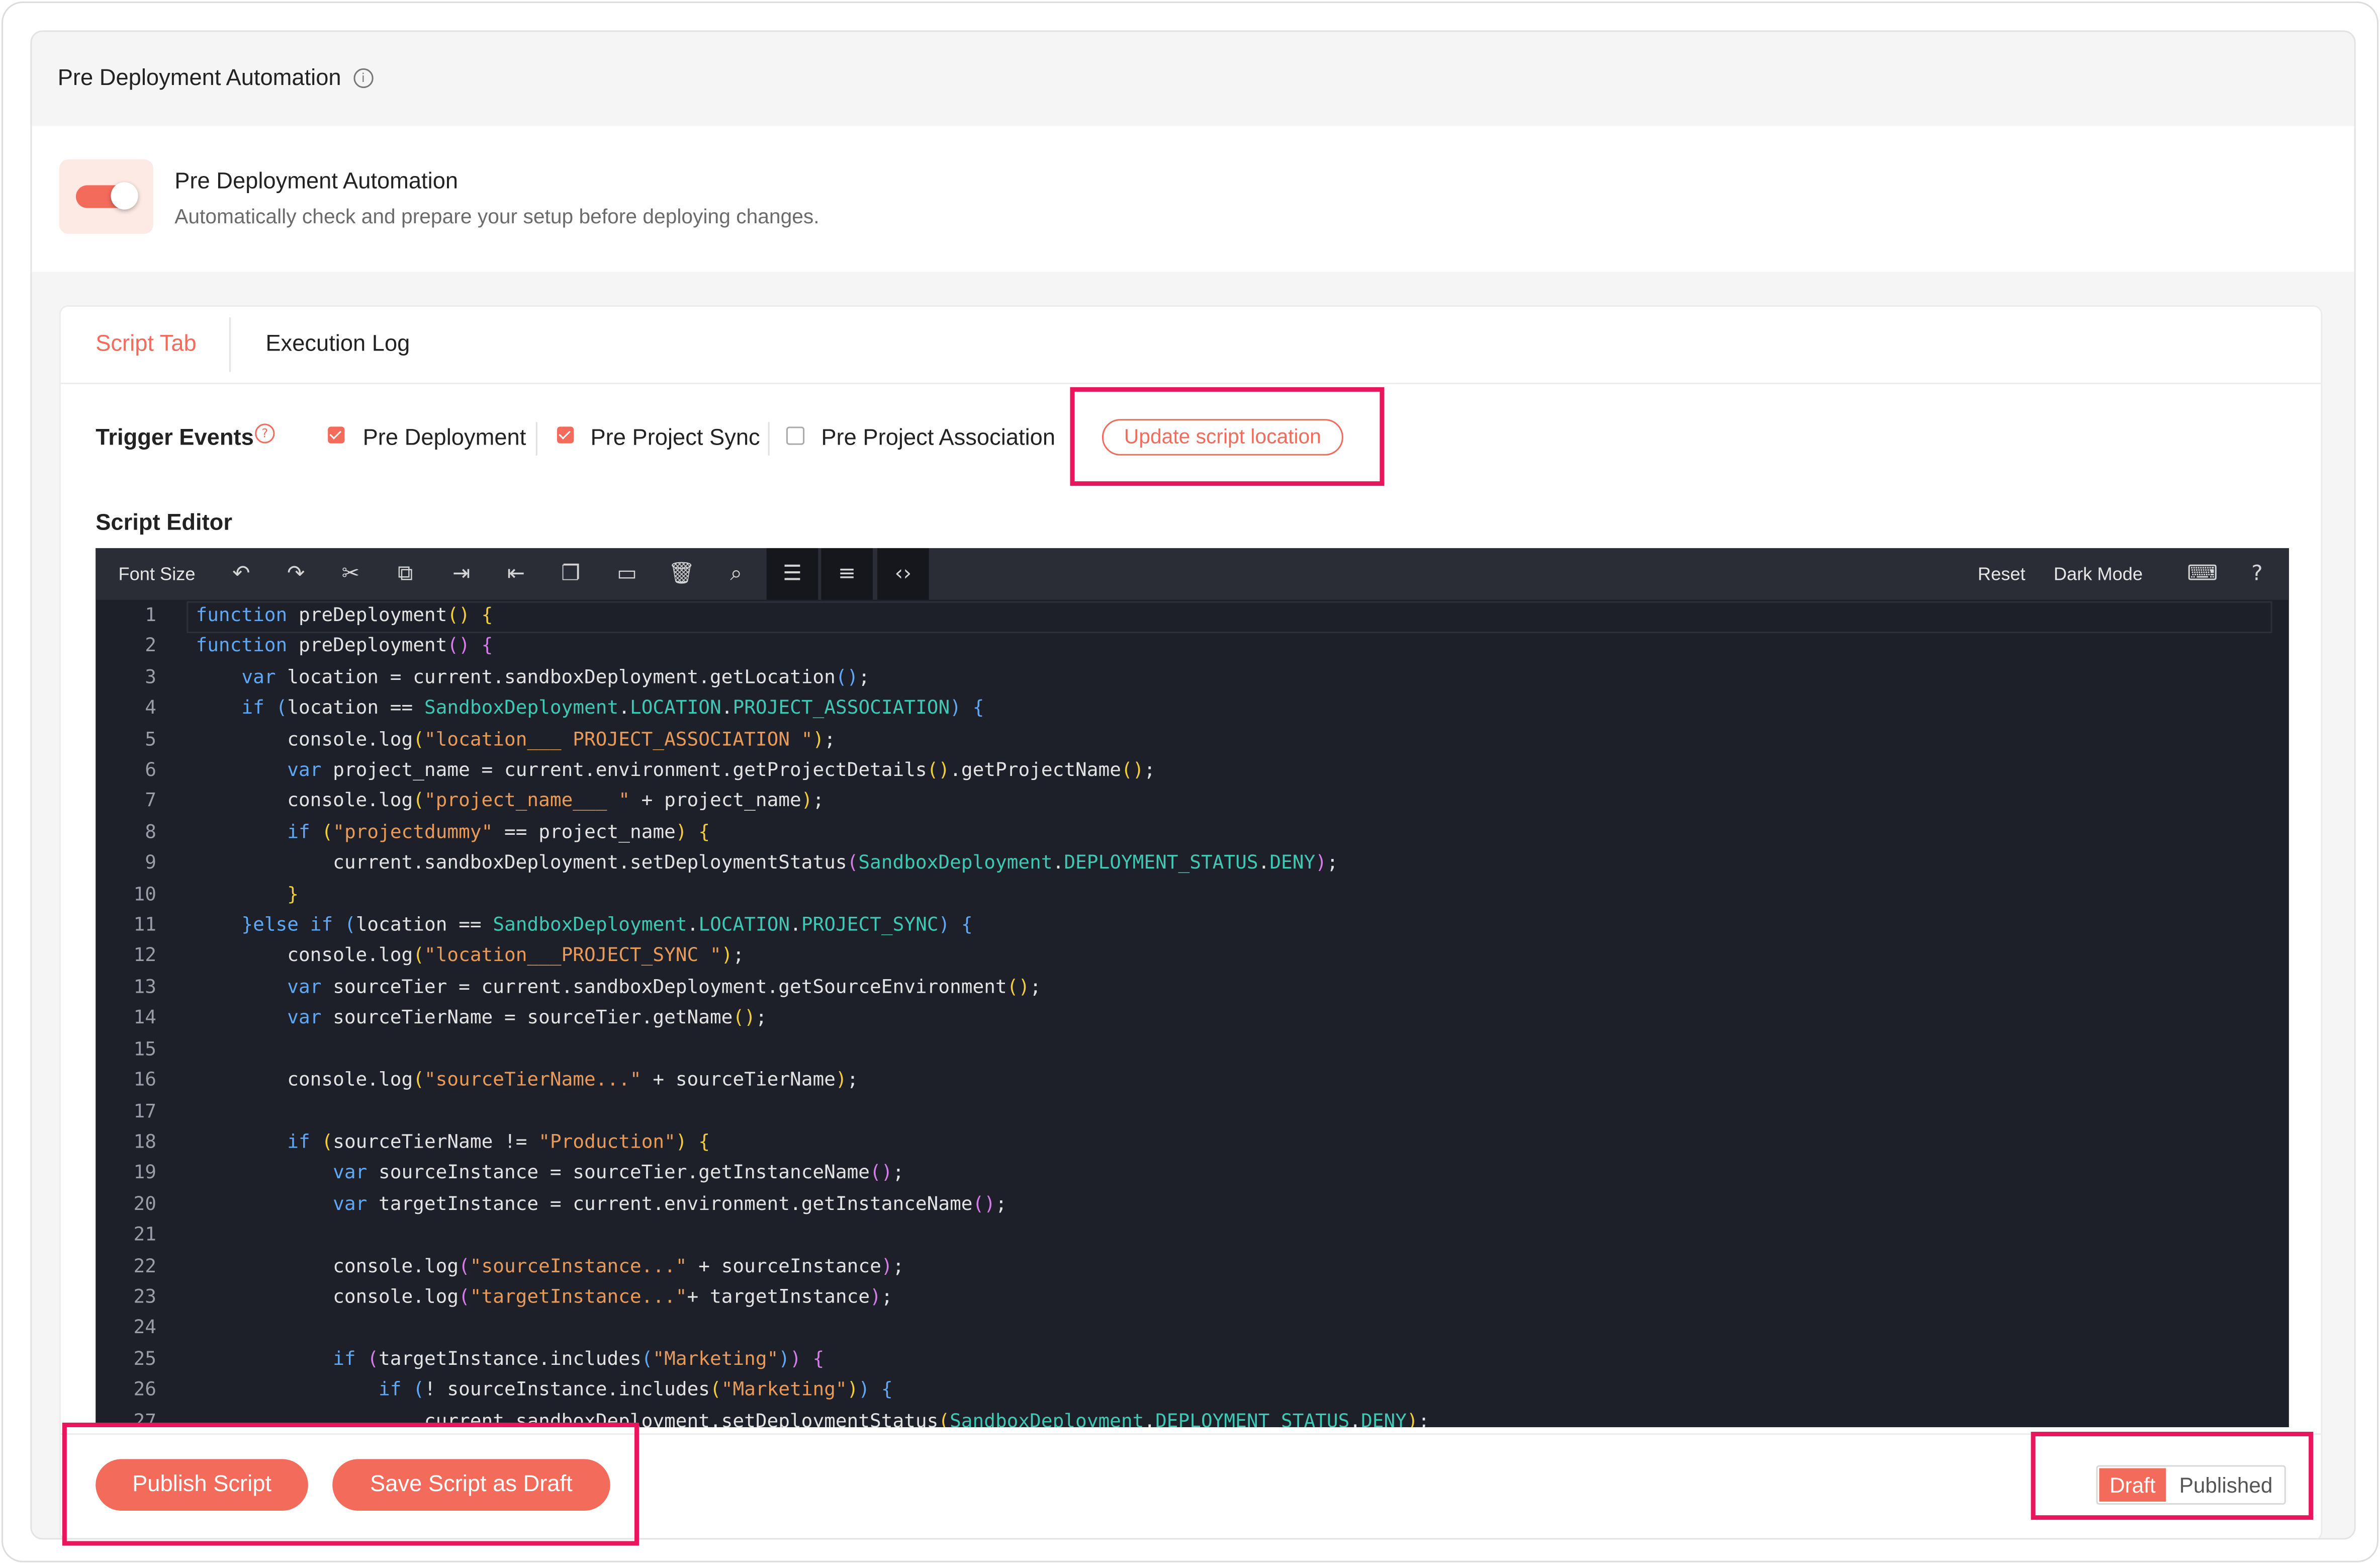 Image resolution: width=2380 pixels, height=1563 pixels. I want to click on copy-icon: ⧉, so click(405, 573).